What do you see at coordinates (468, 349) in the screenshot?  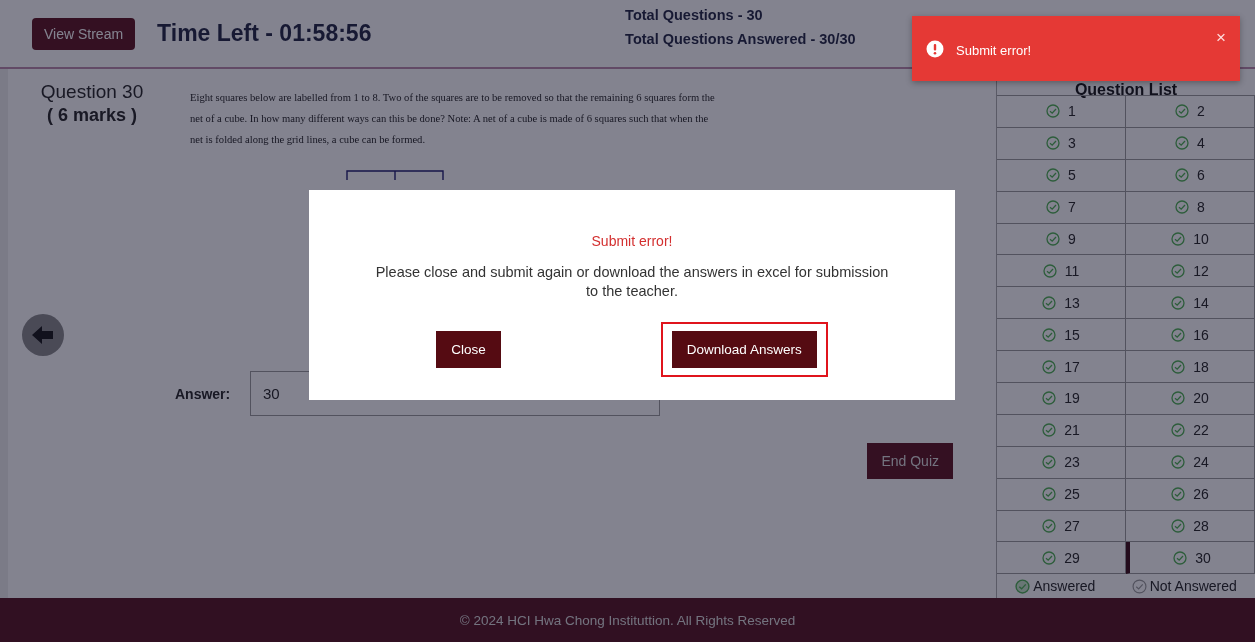 I see `close-dialog-button: Close` at bounding box center [468, 349].